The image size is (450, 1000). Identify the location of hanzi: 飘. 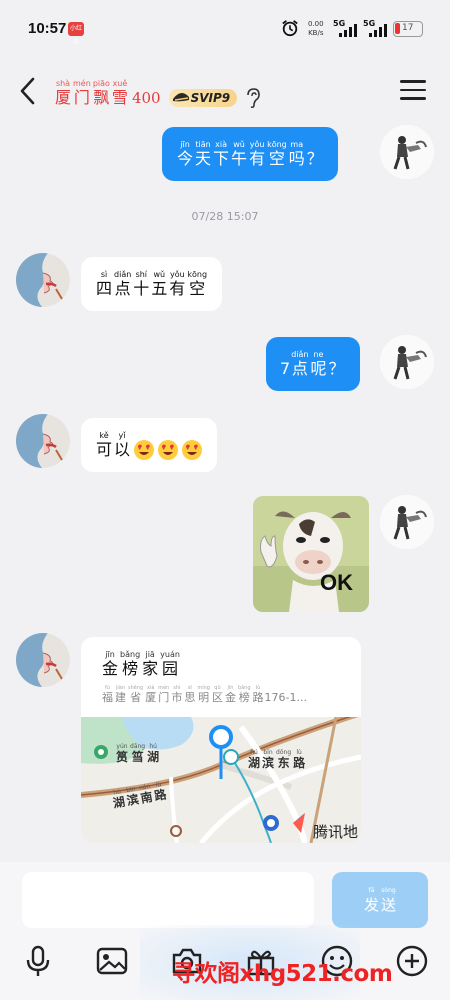
(101, 97).